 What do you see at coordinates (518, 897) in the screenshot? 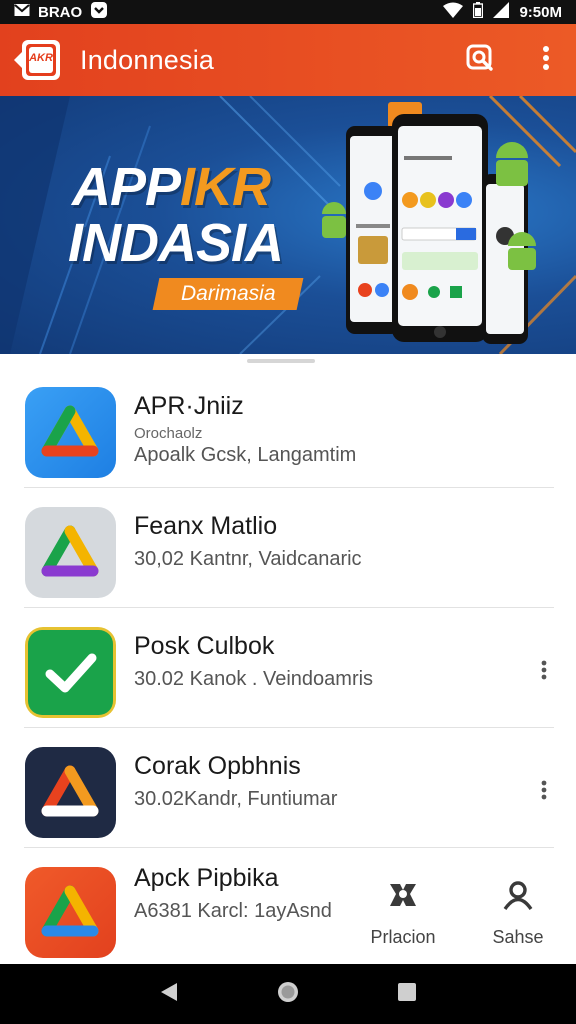
I see `person-icon` at bounding box center [518, 897].